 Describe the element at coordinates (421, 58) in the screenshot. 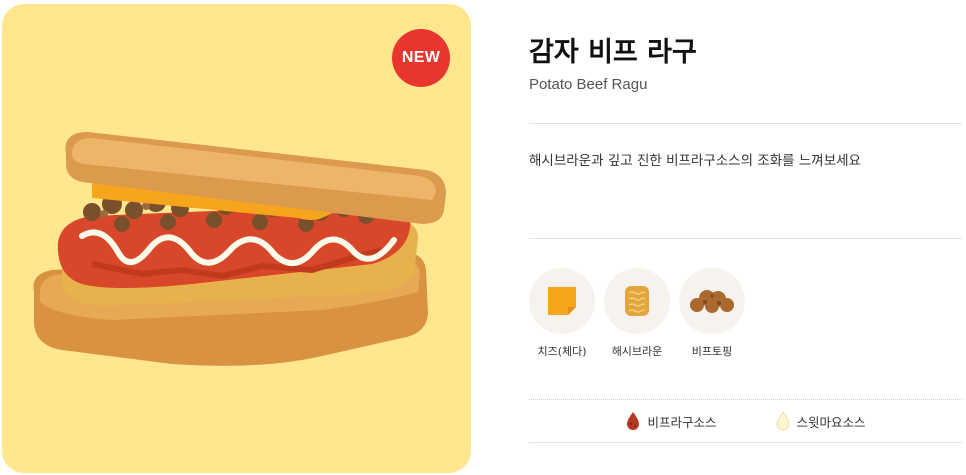

I see `new-badge: NEW` at that location.